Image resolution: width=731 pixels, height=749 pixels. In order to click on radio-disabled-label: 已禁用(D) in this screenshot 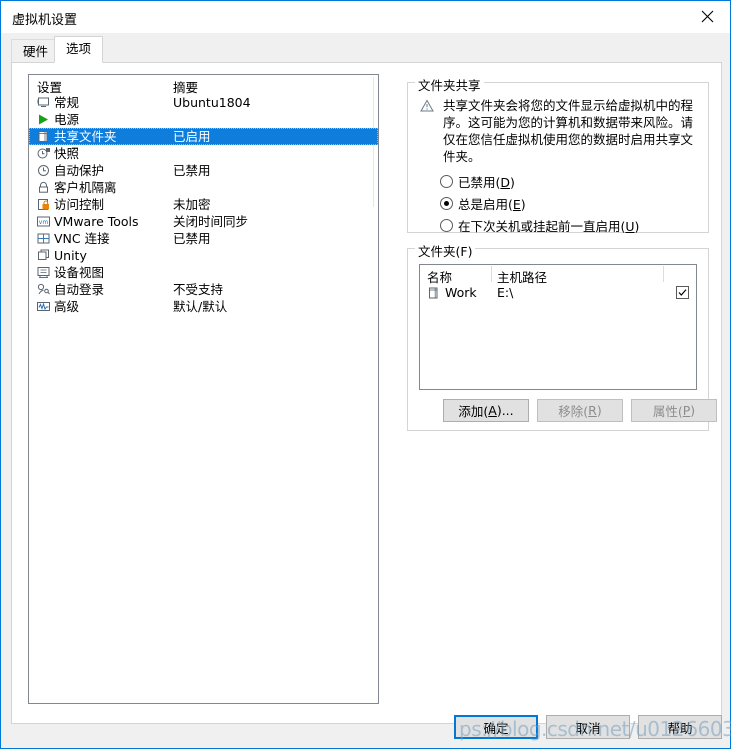, I will do `click(486, 182)`.